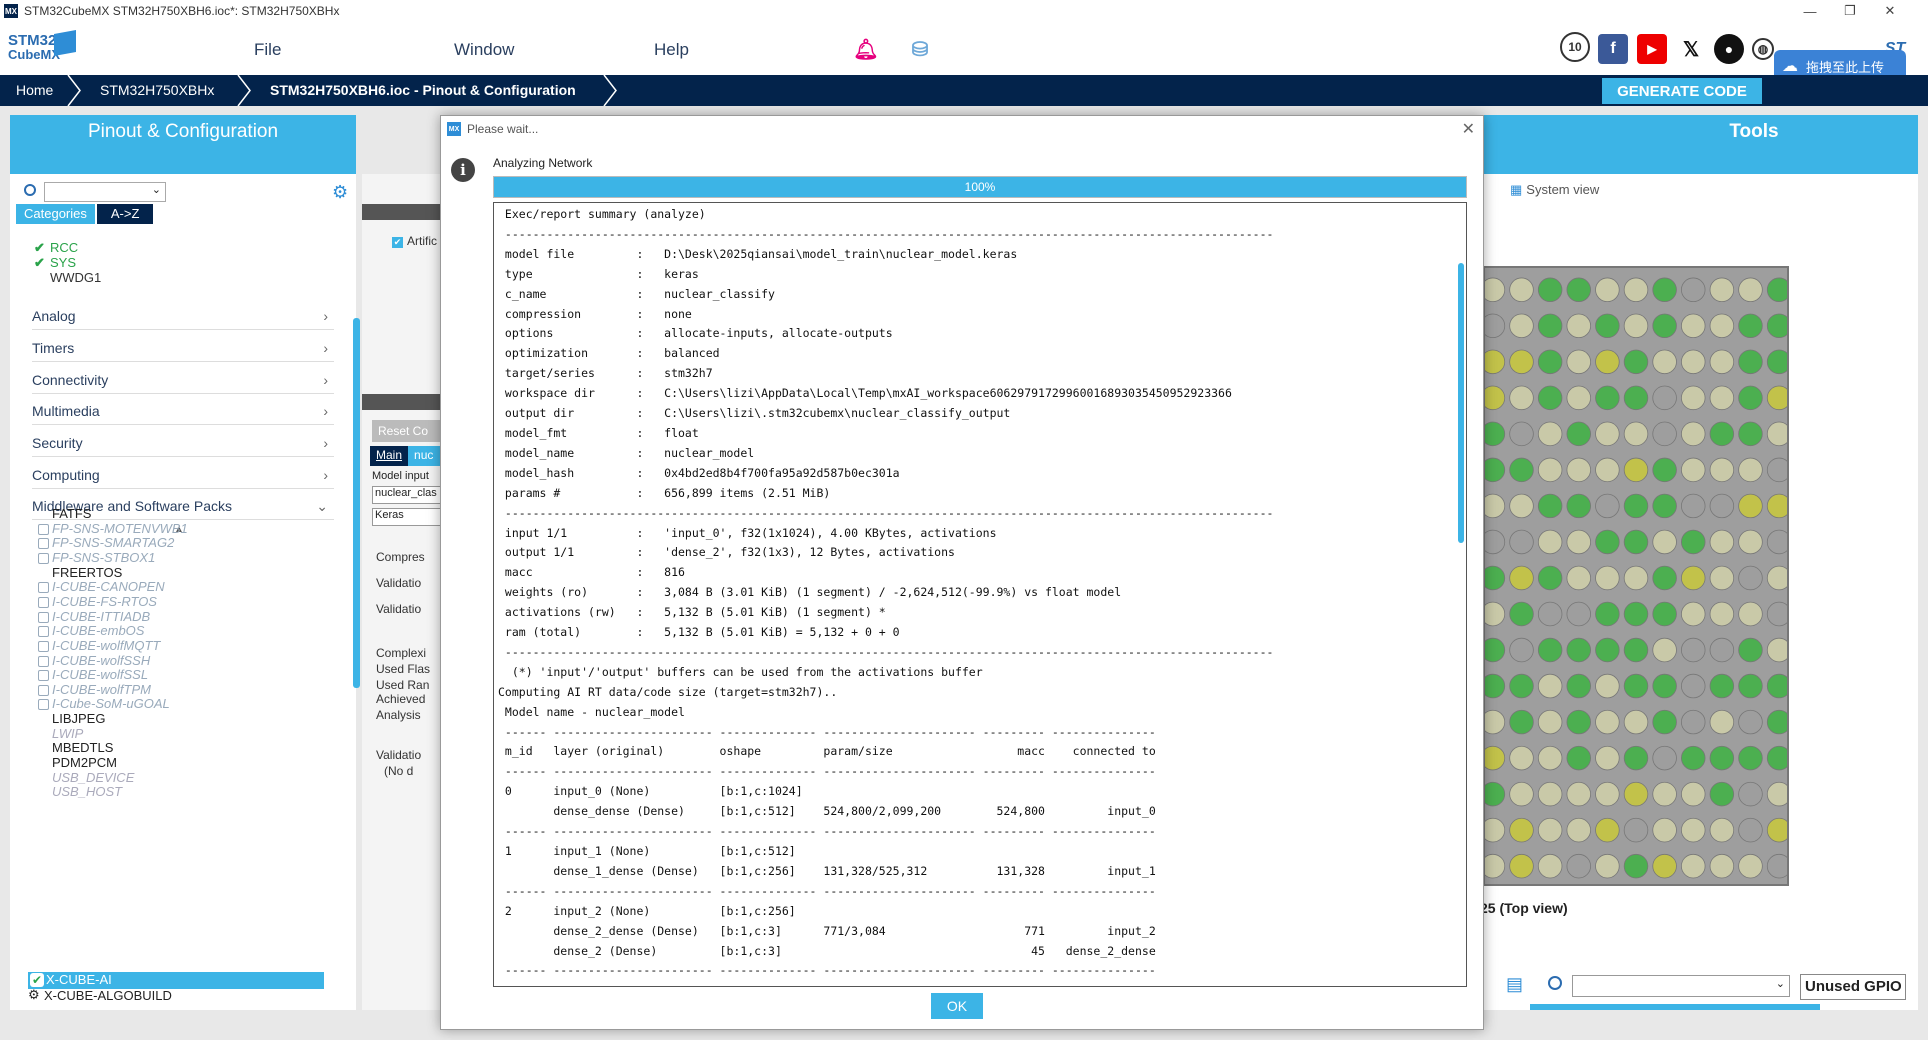 The width and height of the screenshot is (1928, 1040). Describe the element at coordinates (100, 674) in the screenshot. I see `middleware-item: I-CUBE-wolfSSL` at that location.